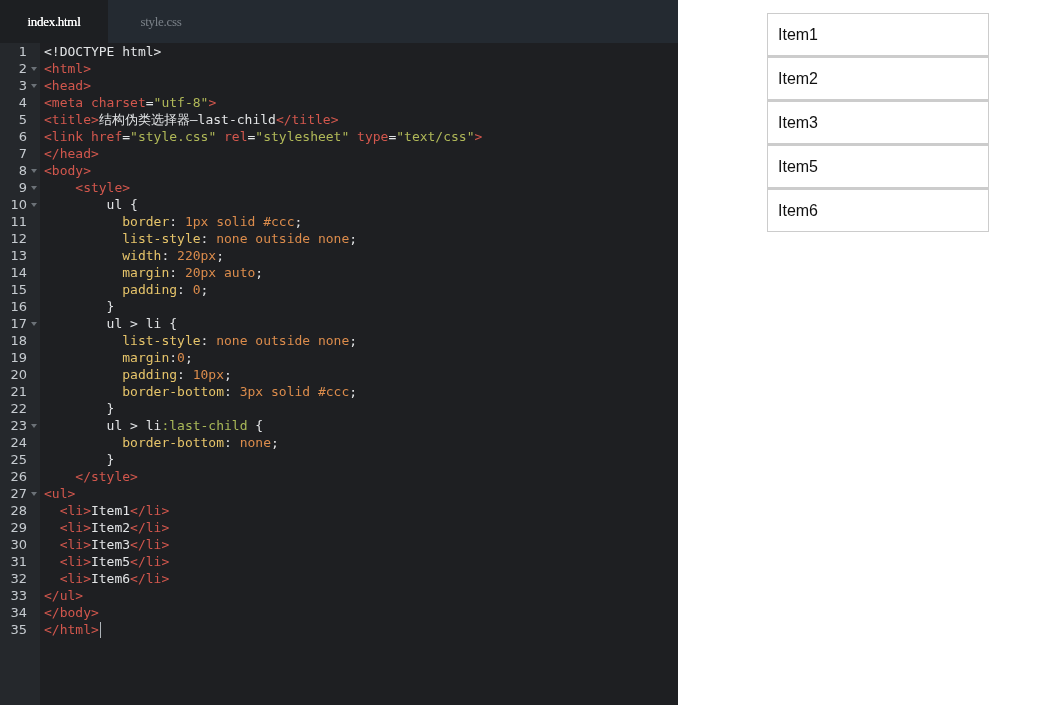  I want to click on code-line: border-bottom: 3px solid #ccc;, so click(239, 391).